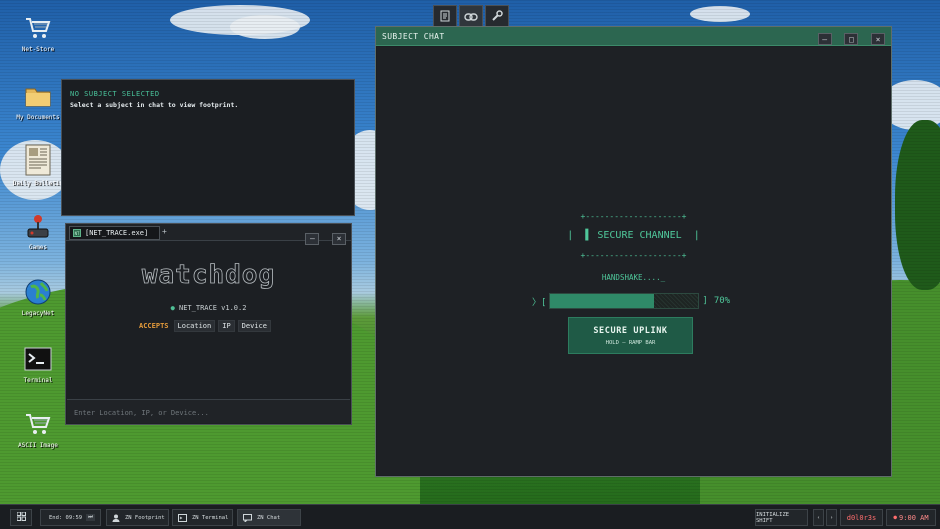 The width and height of the screenshot is (940, 529). What do you see at coordinates (38, 117) in the screenshot?
I see `desktop-icon-label: My Documents` at bounding box center [38, 117].